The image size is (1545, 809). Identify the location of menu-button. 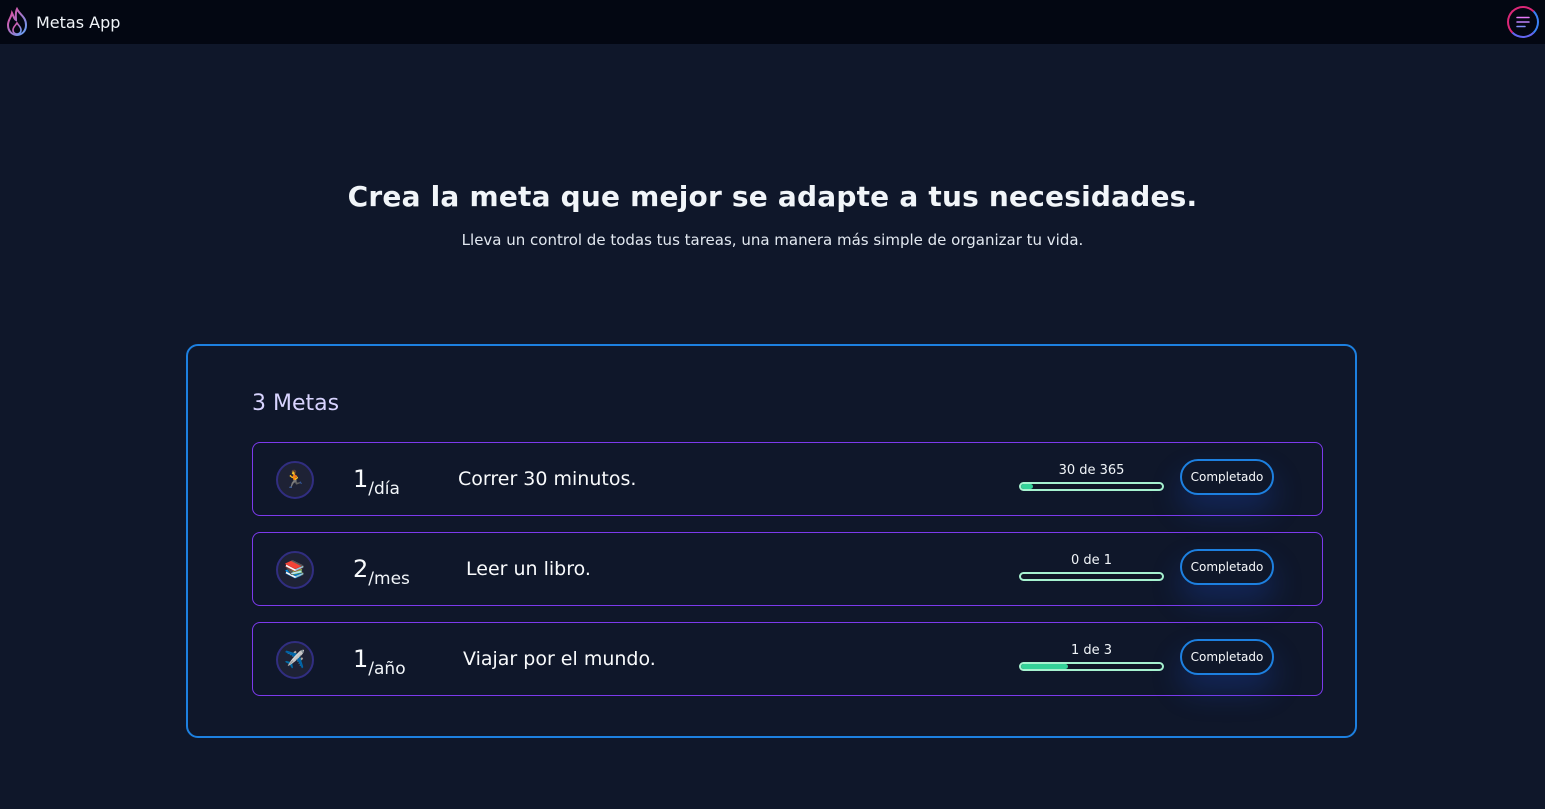
(1523, 22).